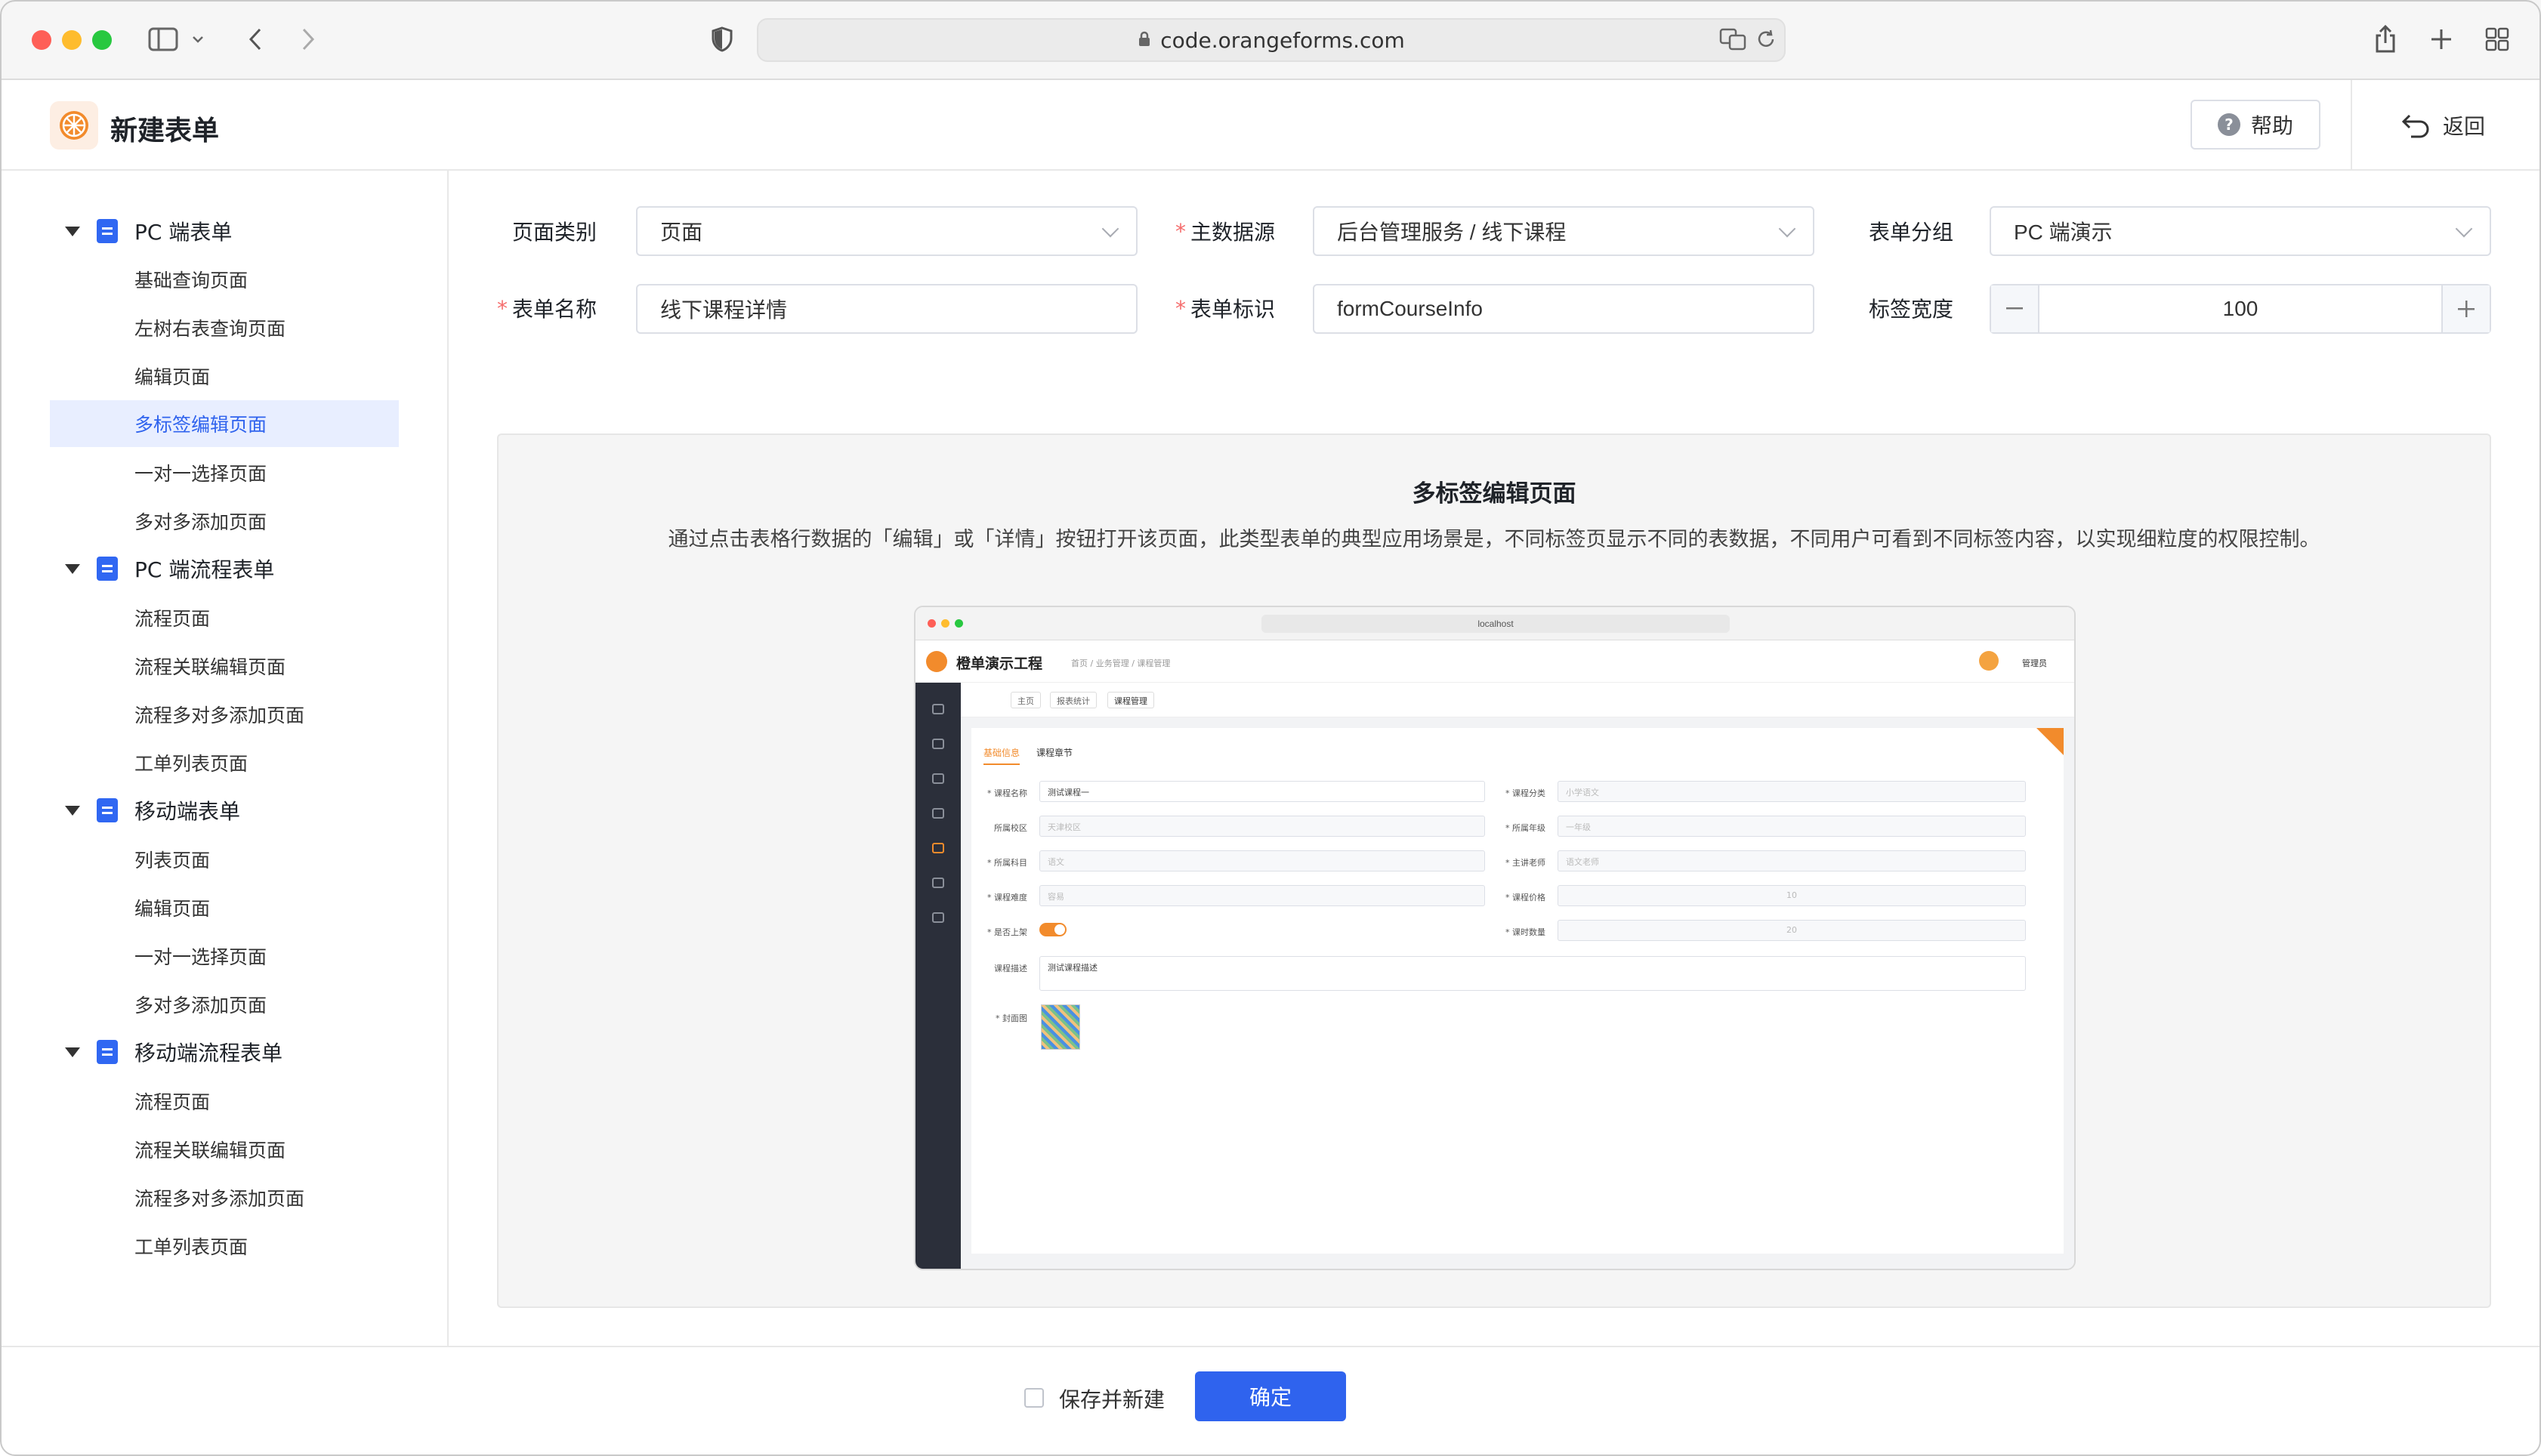  Describe the element at coordinates (224, 279) in the screenshot. I see `tree-item: 基础查询页面` at that location.